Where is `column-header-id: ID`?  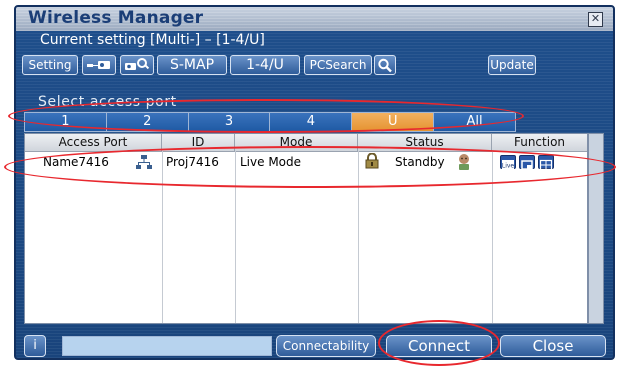 column-header-id: ID is located at coordinates (198, 142).